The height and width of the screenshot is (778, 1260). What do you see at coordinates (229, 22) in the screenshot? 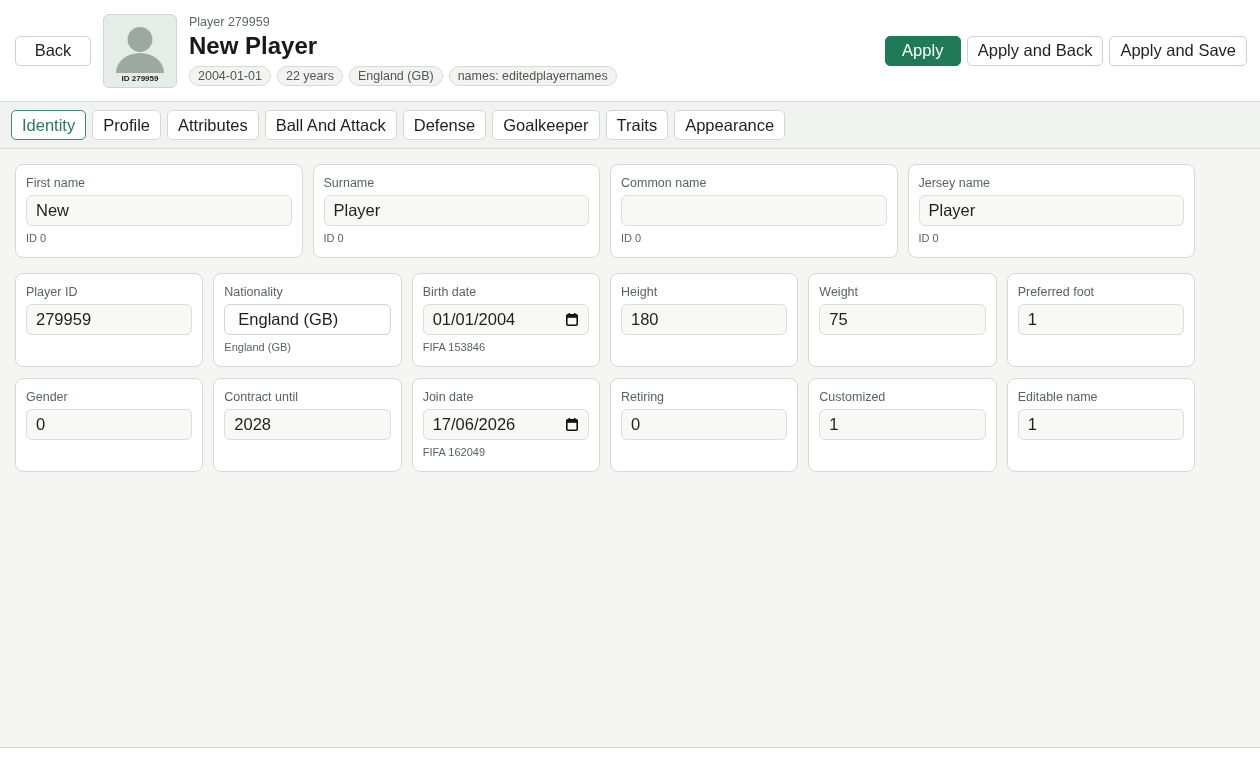
I see `player-subtitle: Player 279959` at bounding box center [229, 22].